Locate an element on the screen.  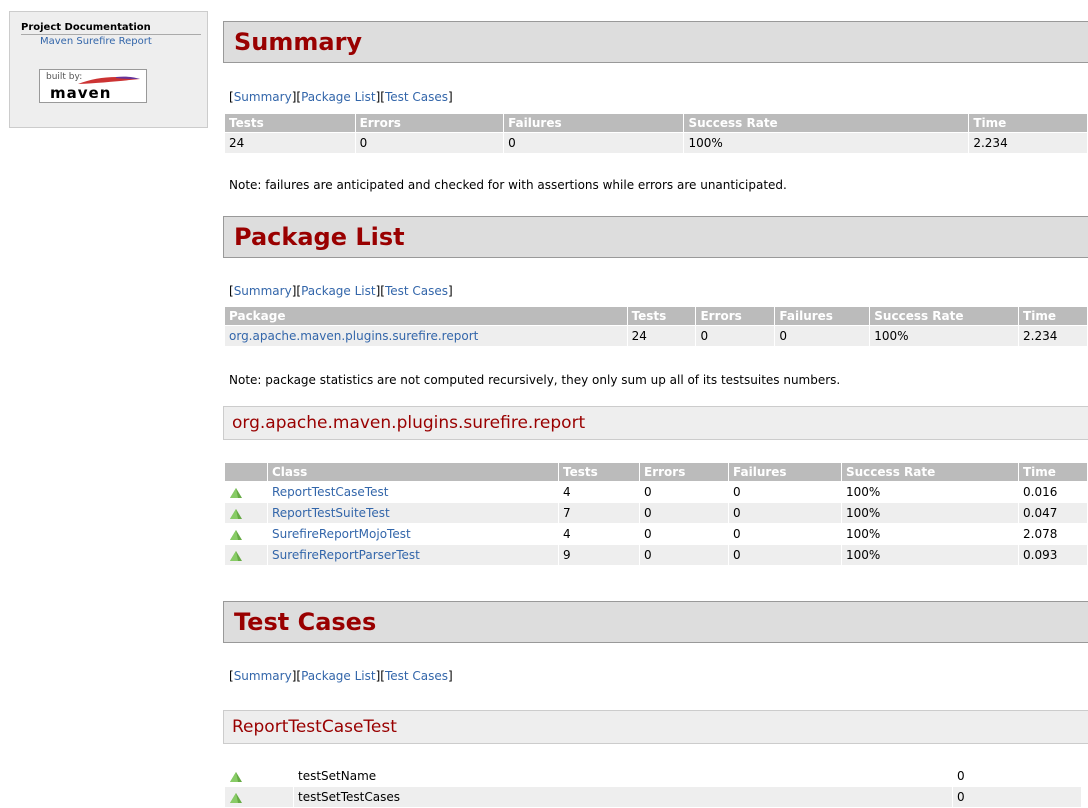
package-list-heading: Package List is located at coordinates (655, 237).